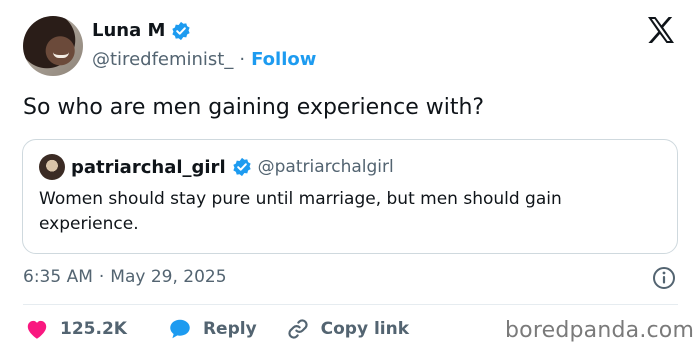  I want to click on quoted-header: patriarchal_girl @patriarchalgirl, so click(216, 167).